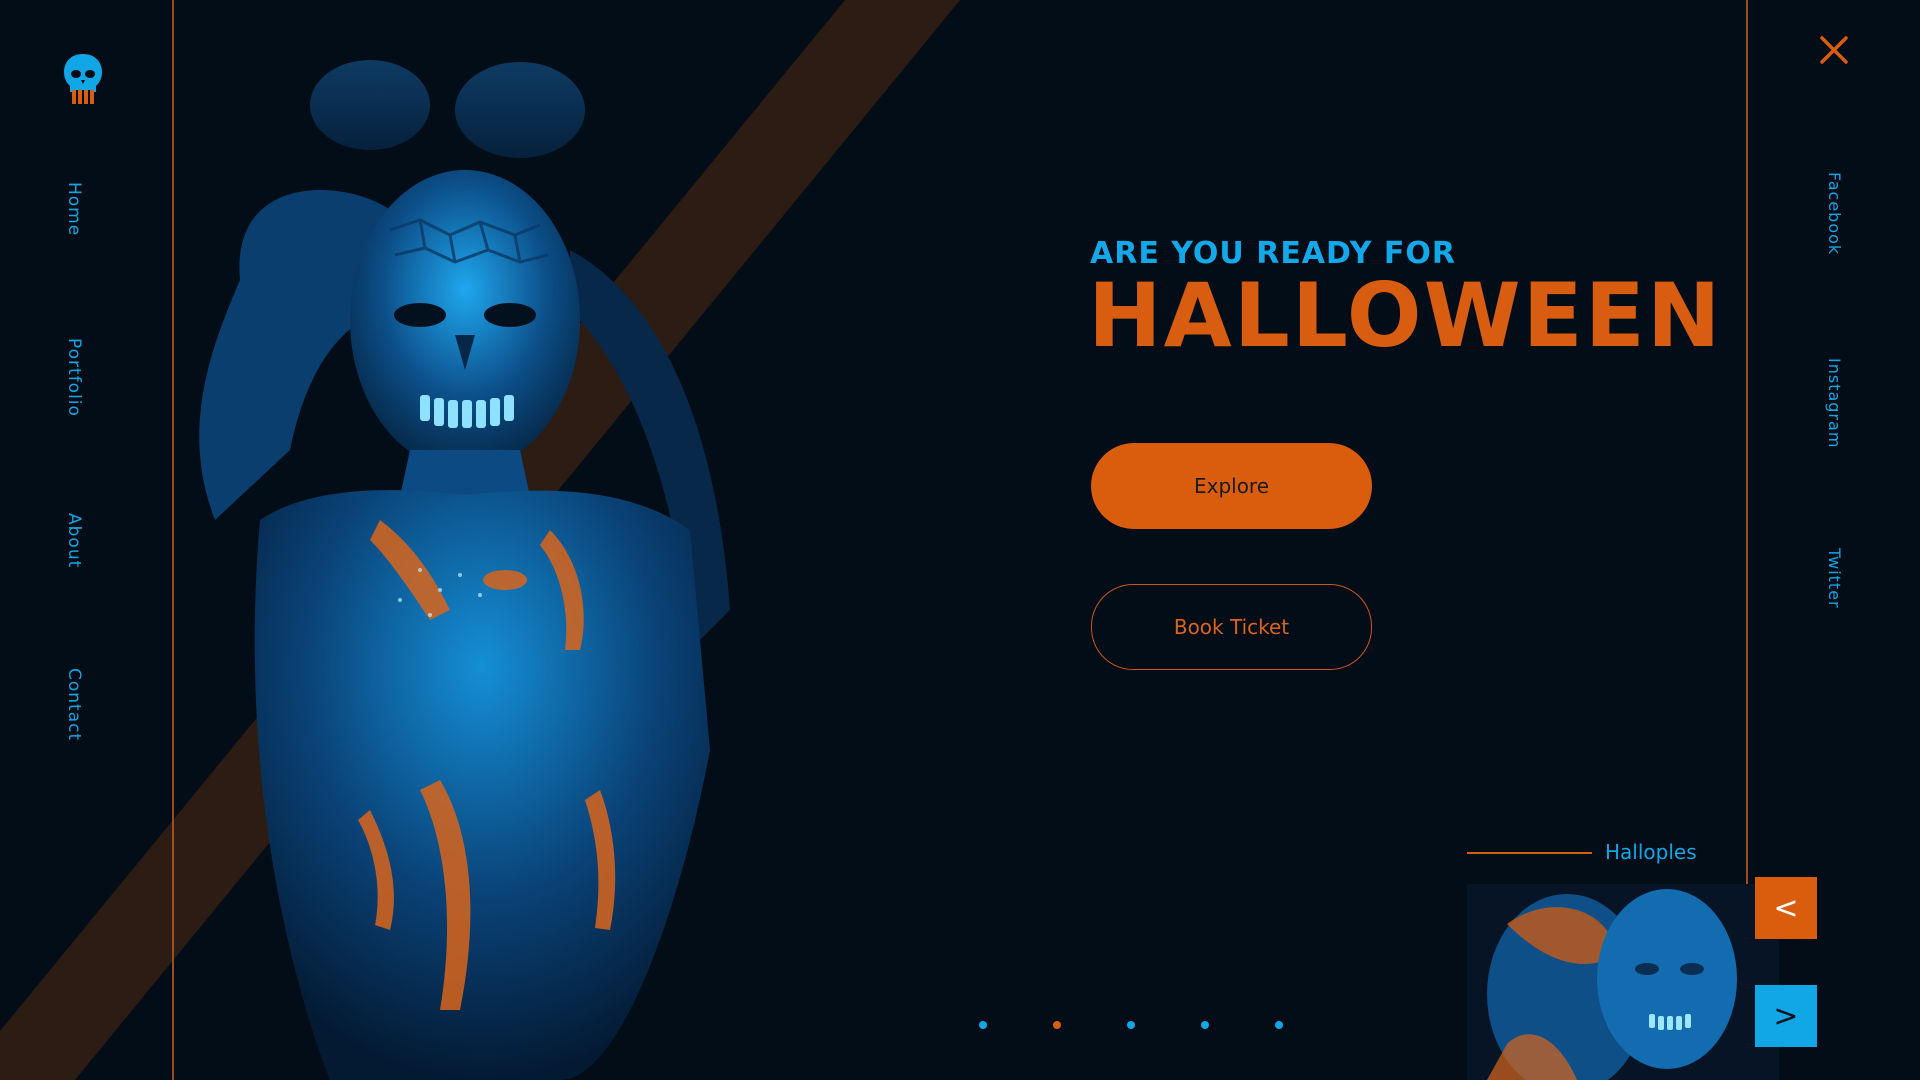 Image resolution: width=1920 pixels, height=1080 pixels. Describe the element at coordinates (1834, 578) in the screenshot. I see `social-twitter-link: Twitter` at that location.